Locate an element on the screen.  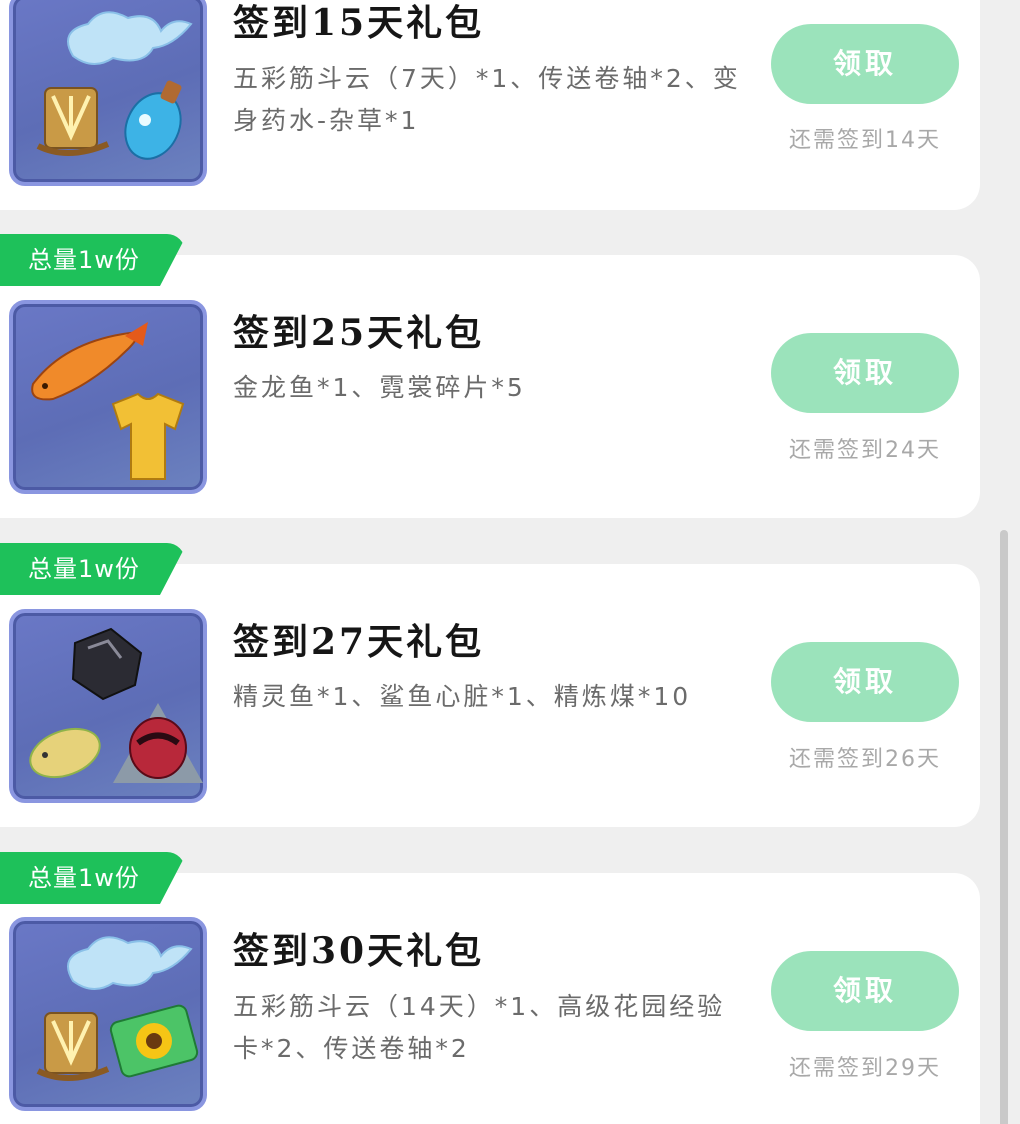
shirt-icon is located at coordinates (148, 436).